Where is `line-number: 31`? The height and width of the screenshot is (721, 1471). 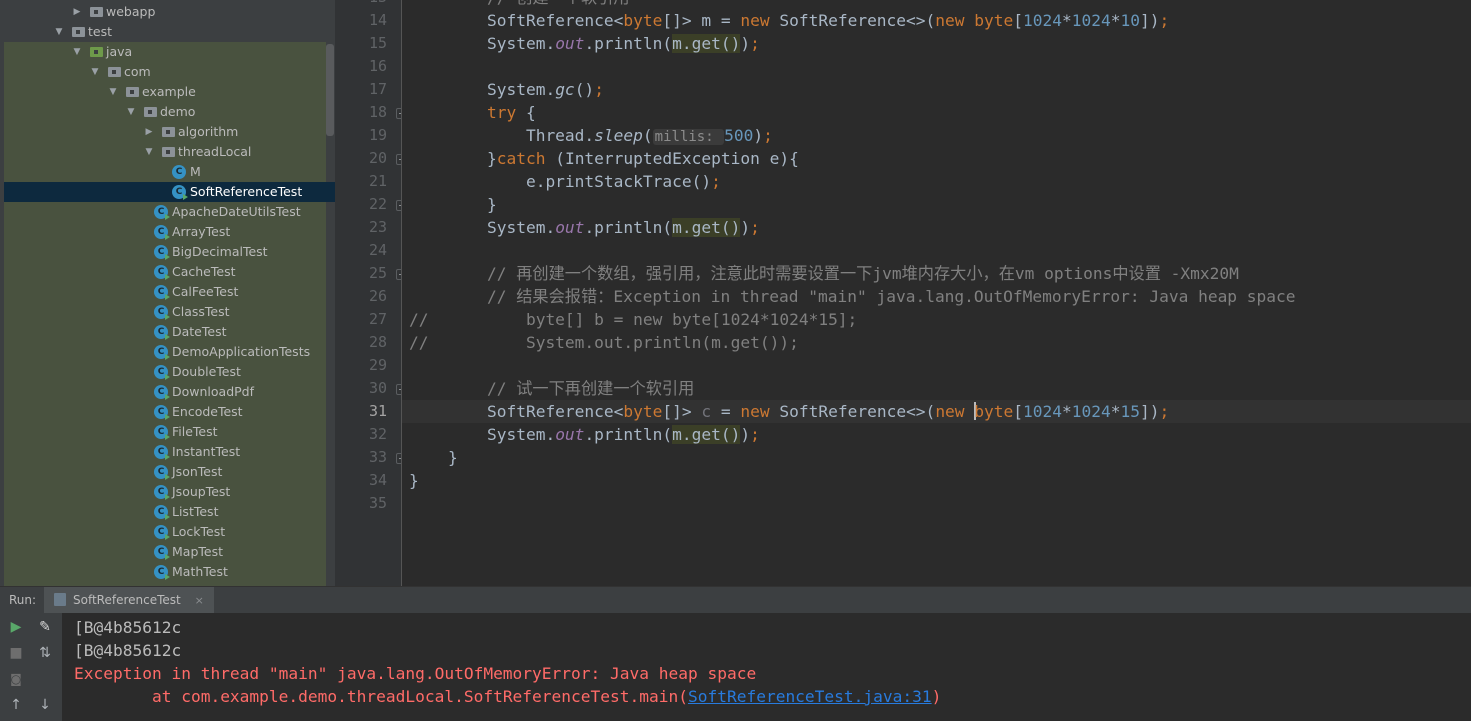
line-number: 31 is located at coordinates (361, 411).